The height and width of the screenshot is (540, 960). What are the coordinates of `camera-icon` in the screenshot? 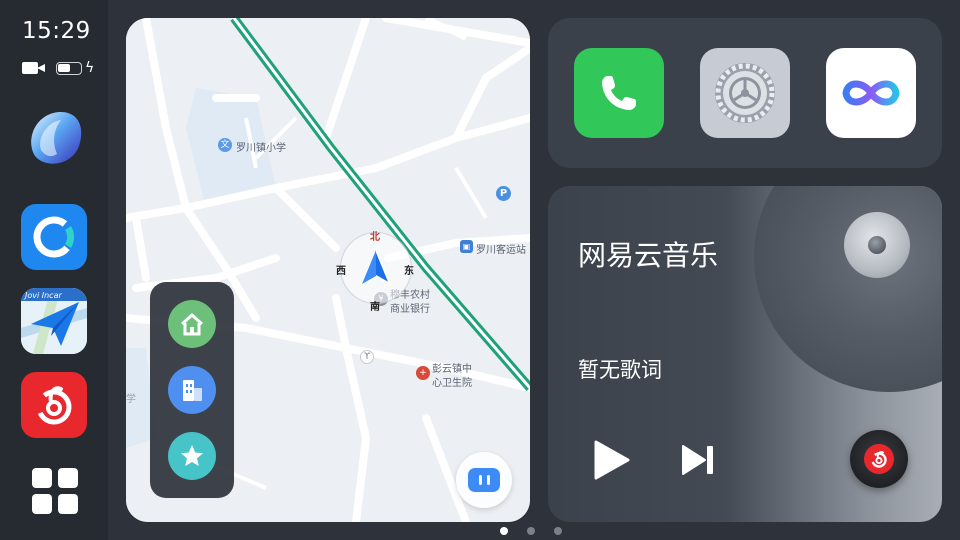 It's located at (34, 68).